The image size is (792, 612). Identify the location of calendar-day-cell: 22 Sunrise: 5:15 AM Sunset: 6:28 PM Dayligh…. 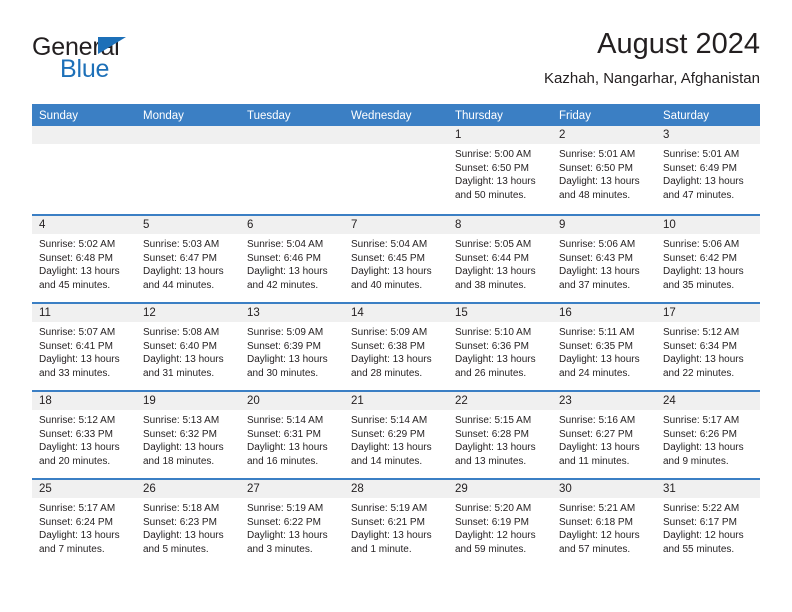
(500, 435).